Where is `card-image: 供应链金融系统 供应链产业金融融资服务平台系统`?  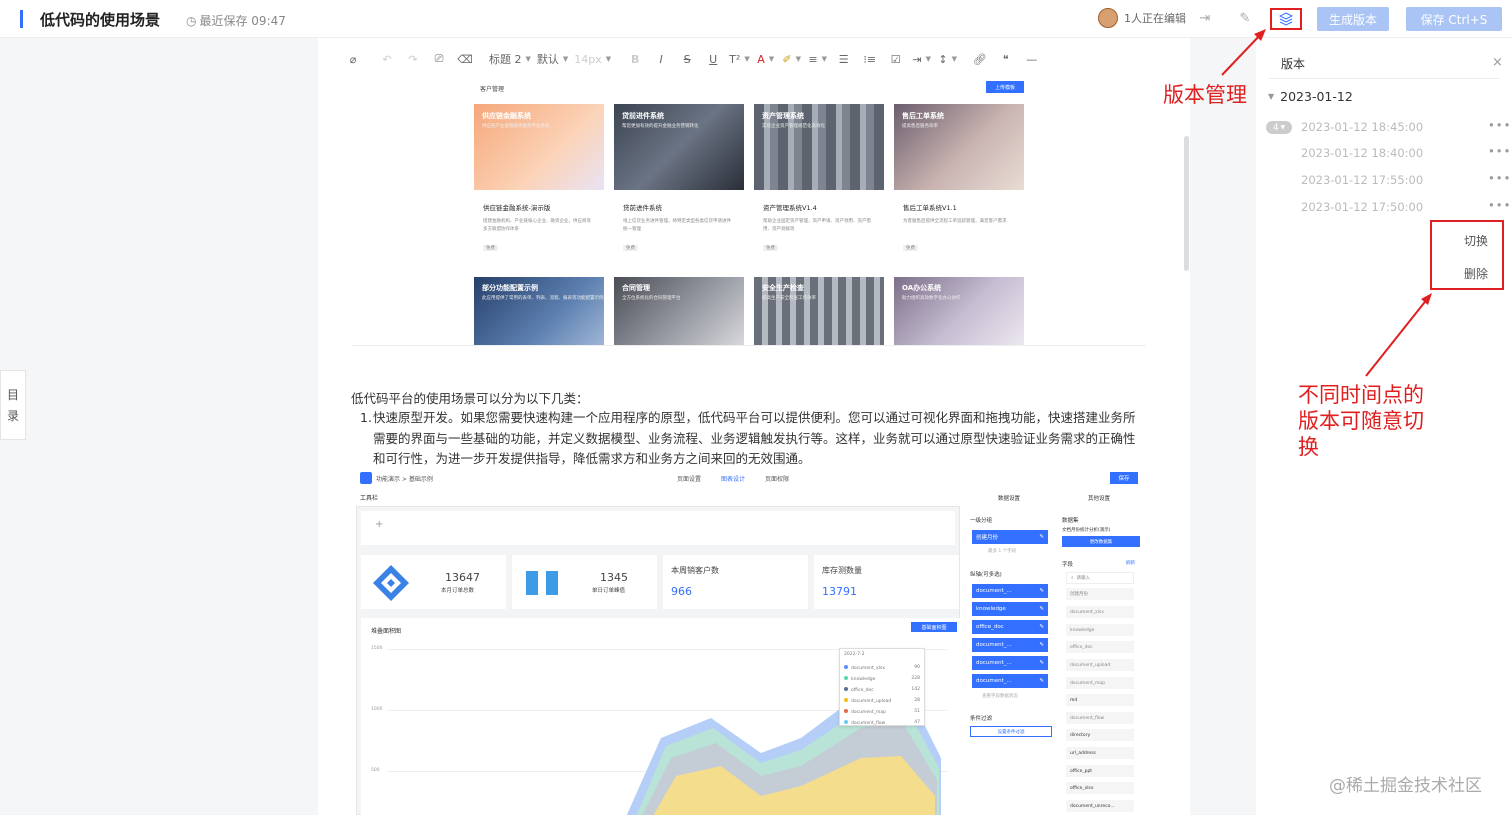
card-image: 供应链金融系统 供应链产业金融融资服务平台系统 is located at coordinates (539, 147).